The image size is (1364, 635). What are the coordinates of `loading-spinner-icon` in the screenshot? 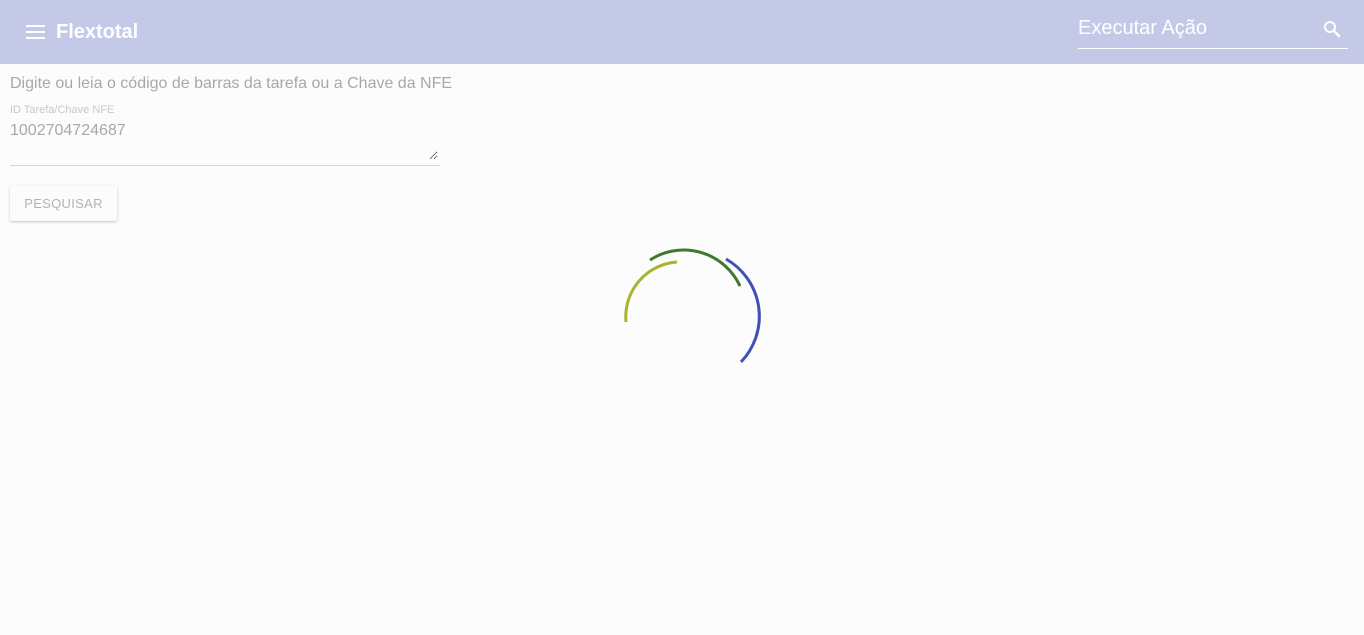 It's located at (692, 306).